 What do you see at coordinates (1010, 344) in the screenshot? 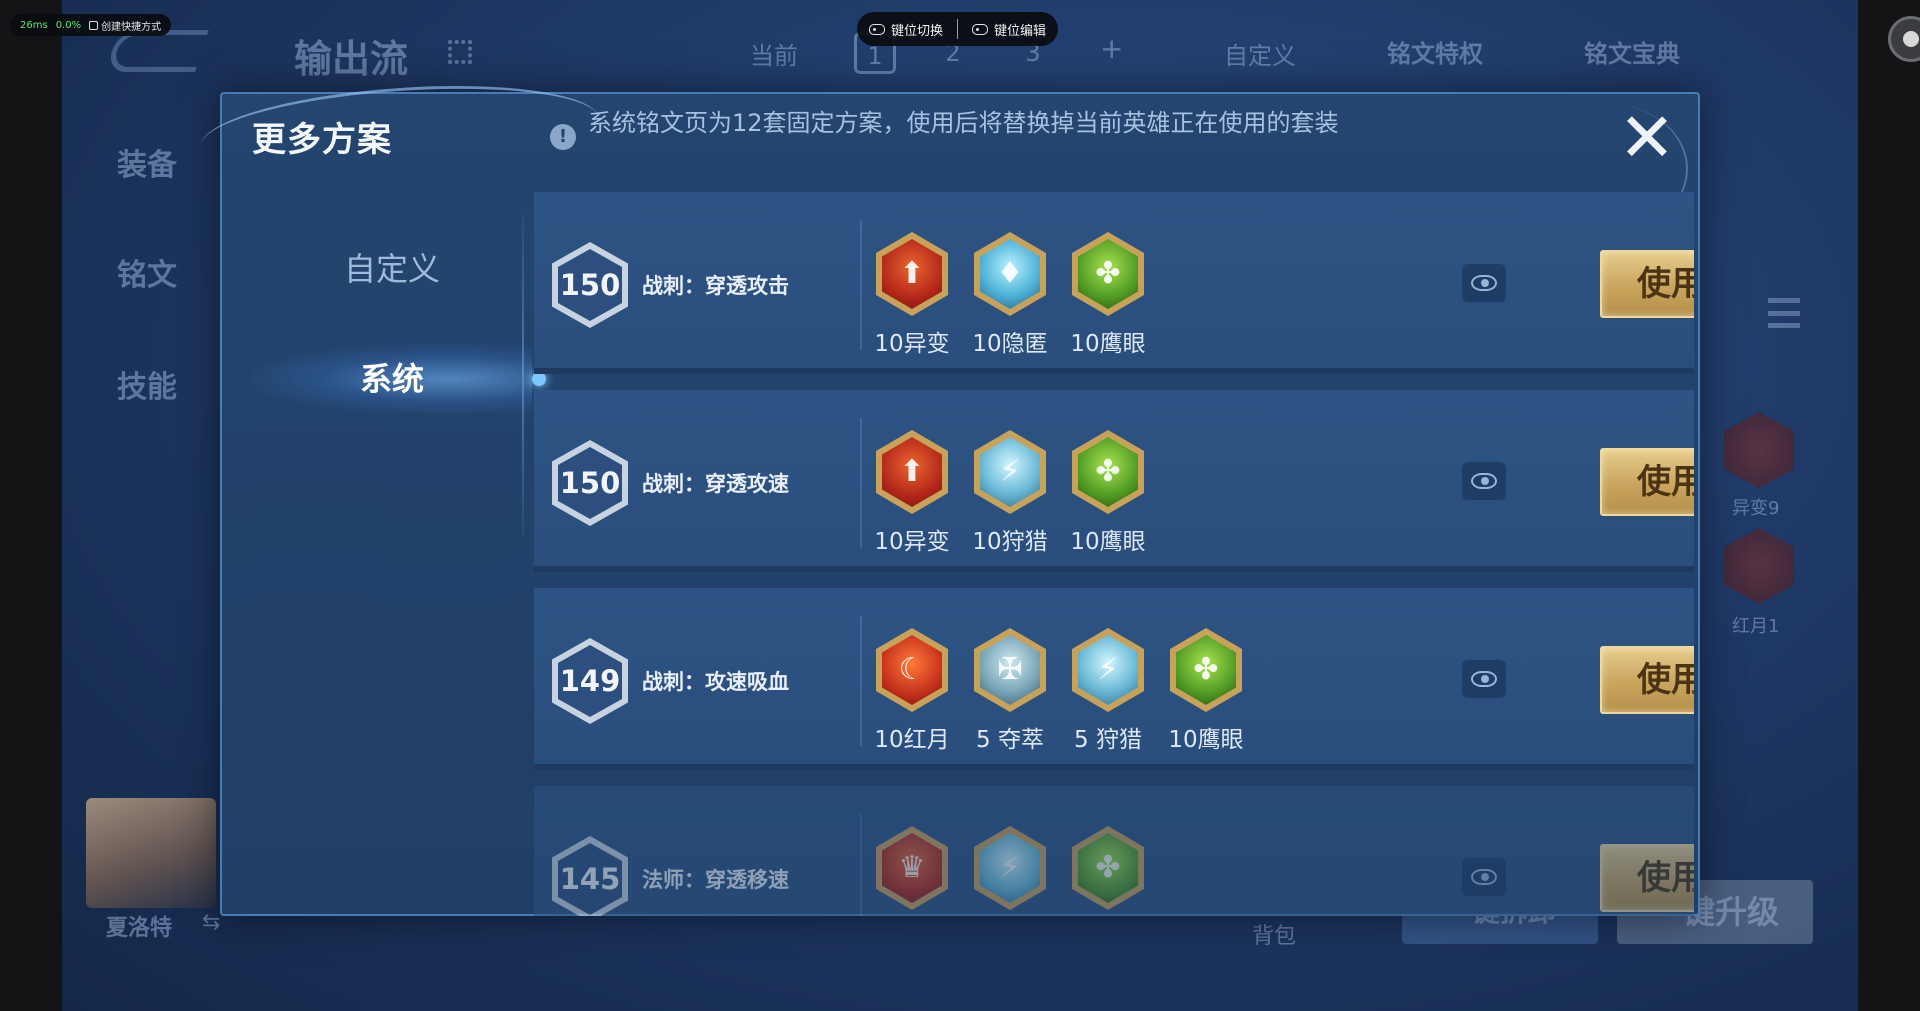
I see `rune-label: 10隐匿` at bounding box center [1010, 344].